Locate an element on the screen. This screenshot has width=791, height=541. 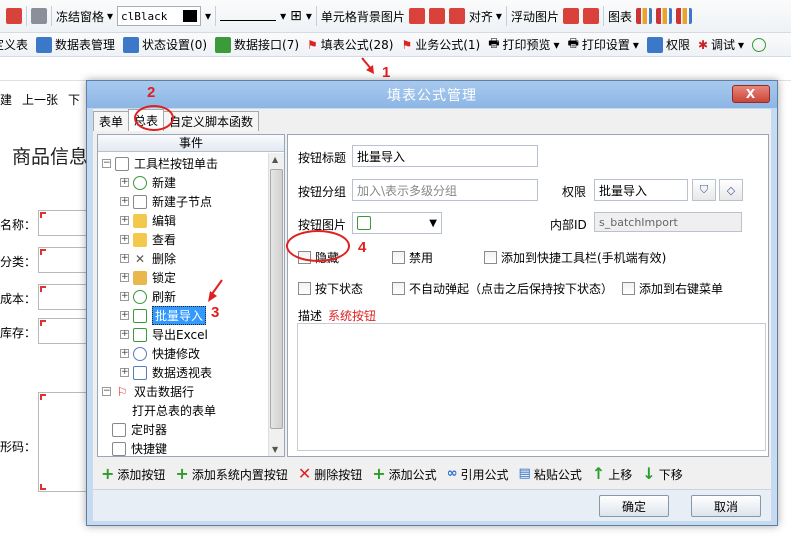
permission-pick-button: ⛉ is located at coordinates (704, 190).